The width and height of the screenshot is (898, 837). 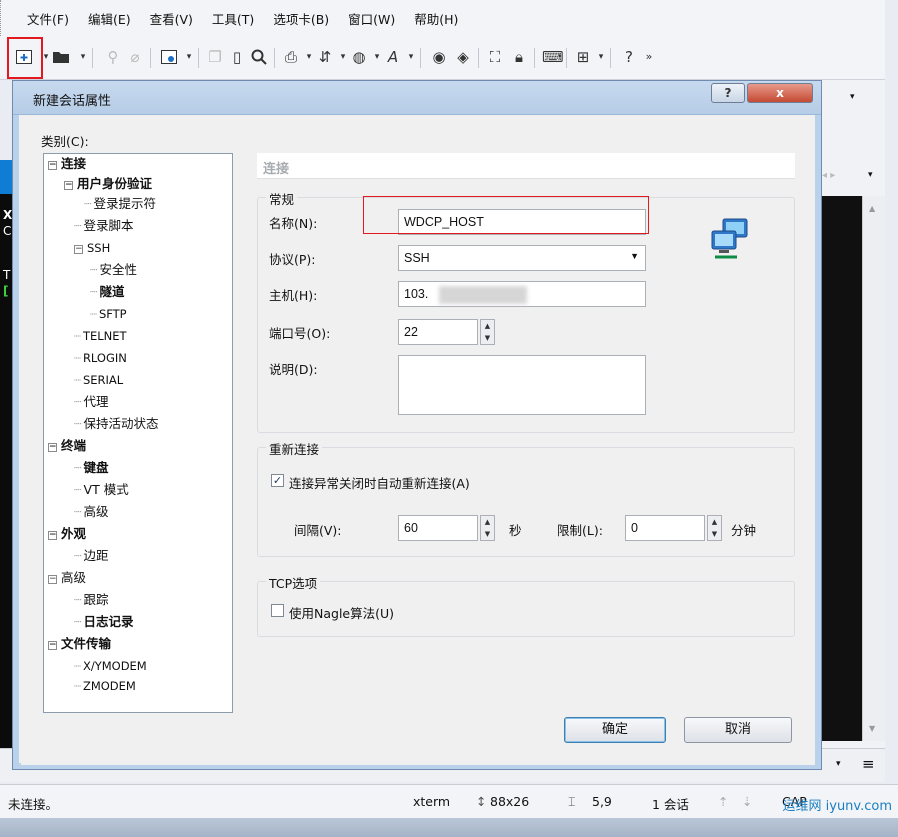 I want to click on tree-item: ┈ 登录脚本, so click(x=104, y=226).